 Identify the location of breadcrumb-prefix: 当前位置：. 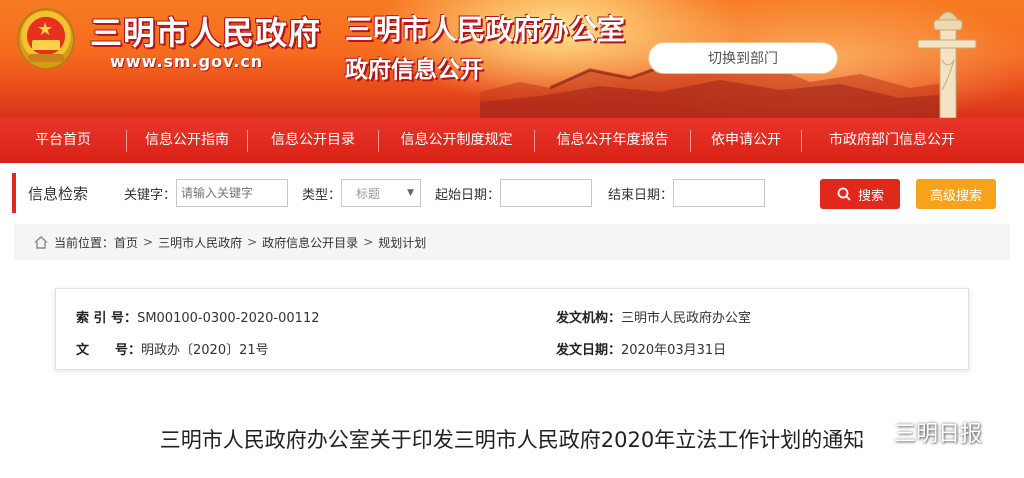
(84, 242).